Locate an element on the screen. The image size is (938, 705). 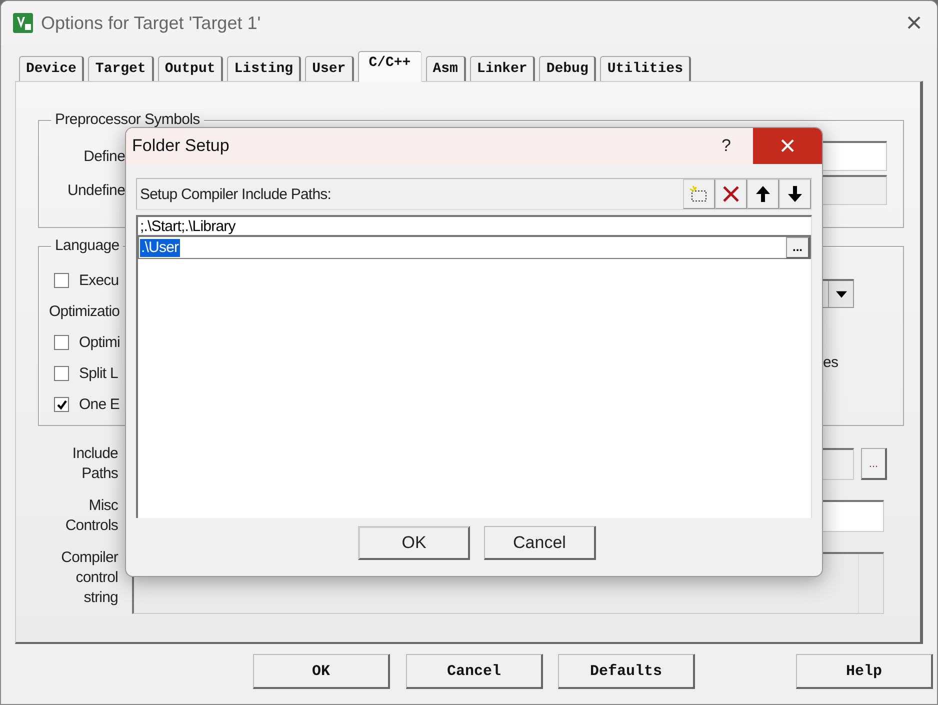
checkbox-label: One E is located at coordinates (99, 404).